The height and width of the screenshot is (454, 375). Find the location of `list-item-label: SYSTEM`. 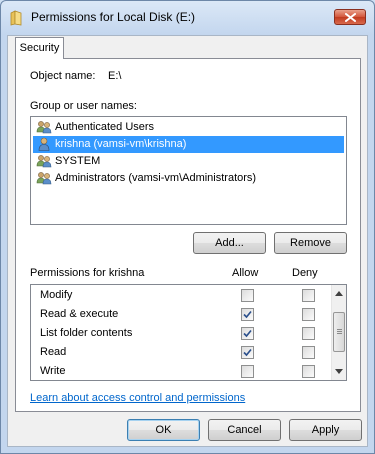

list-item-label: SYSTEM is located at coordinates (78, 161).